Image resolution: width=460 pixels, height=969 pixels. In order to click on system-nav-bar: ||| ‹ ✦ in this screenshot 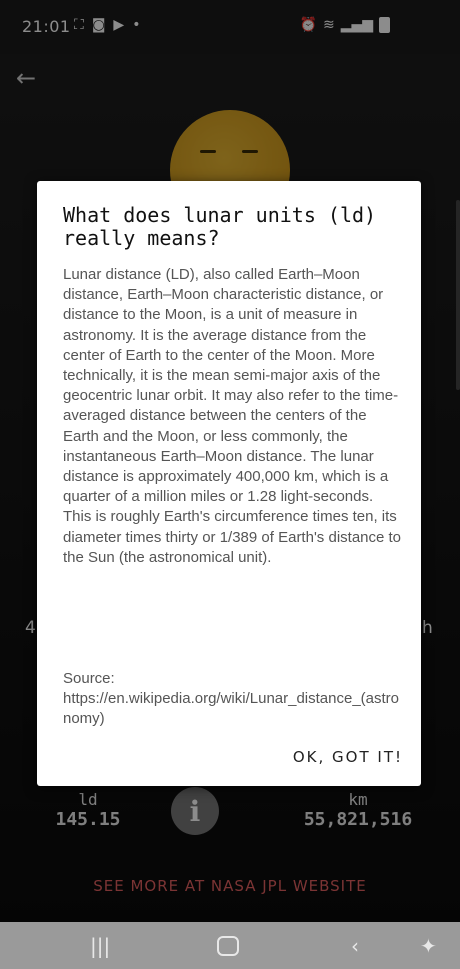, I will do `click(230, 945)`.